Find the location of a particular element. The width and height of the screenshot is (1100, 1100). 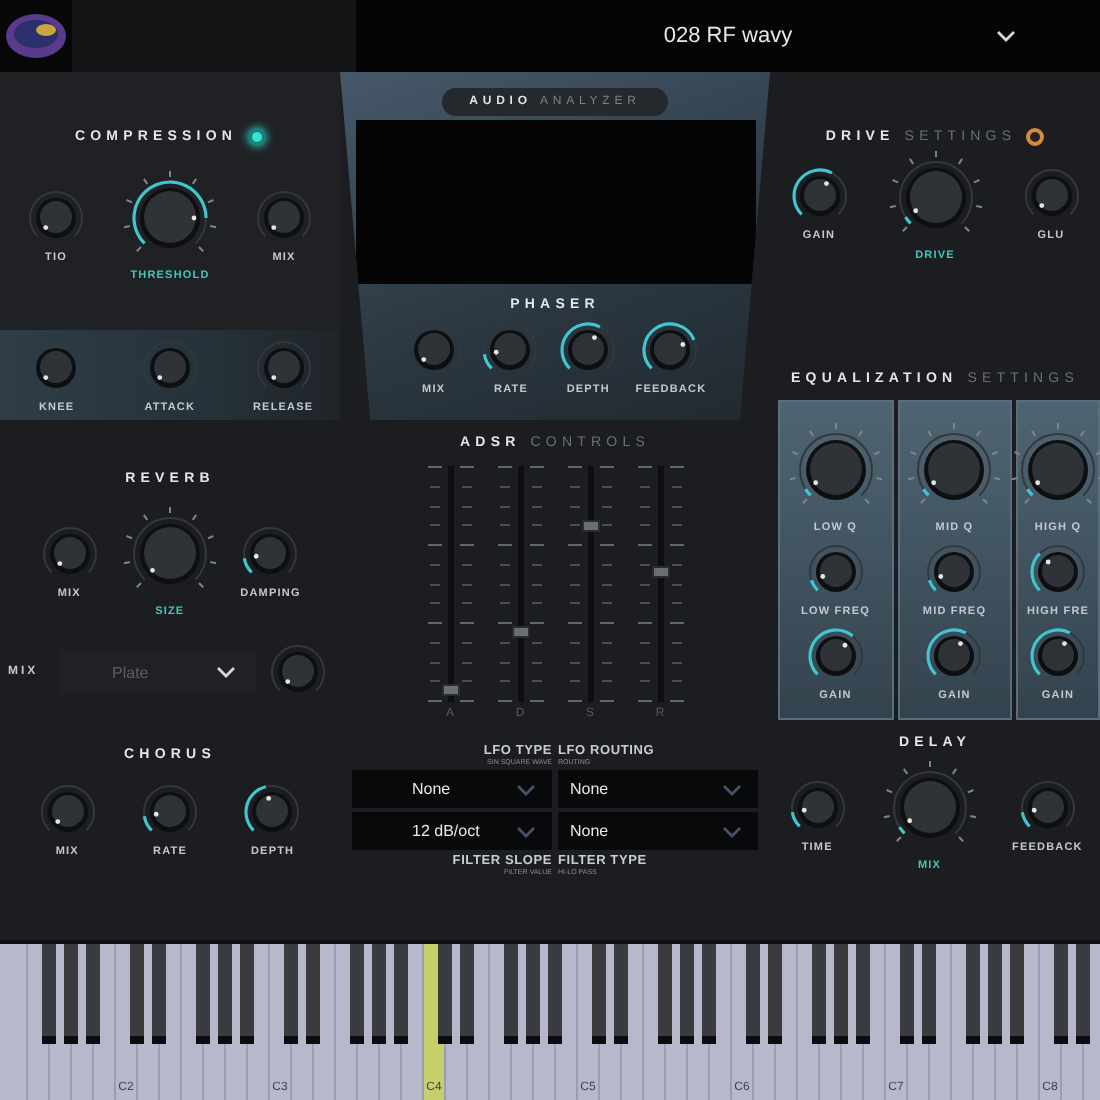

preset-selector: 028 RF wavy is located at coordinates (728, 36).